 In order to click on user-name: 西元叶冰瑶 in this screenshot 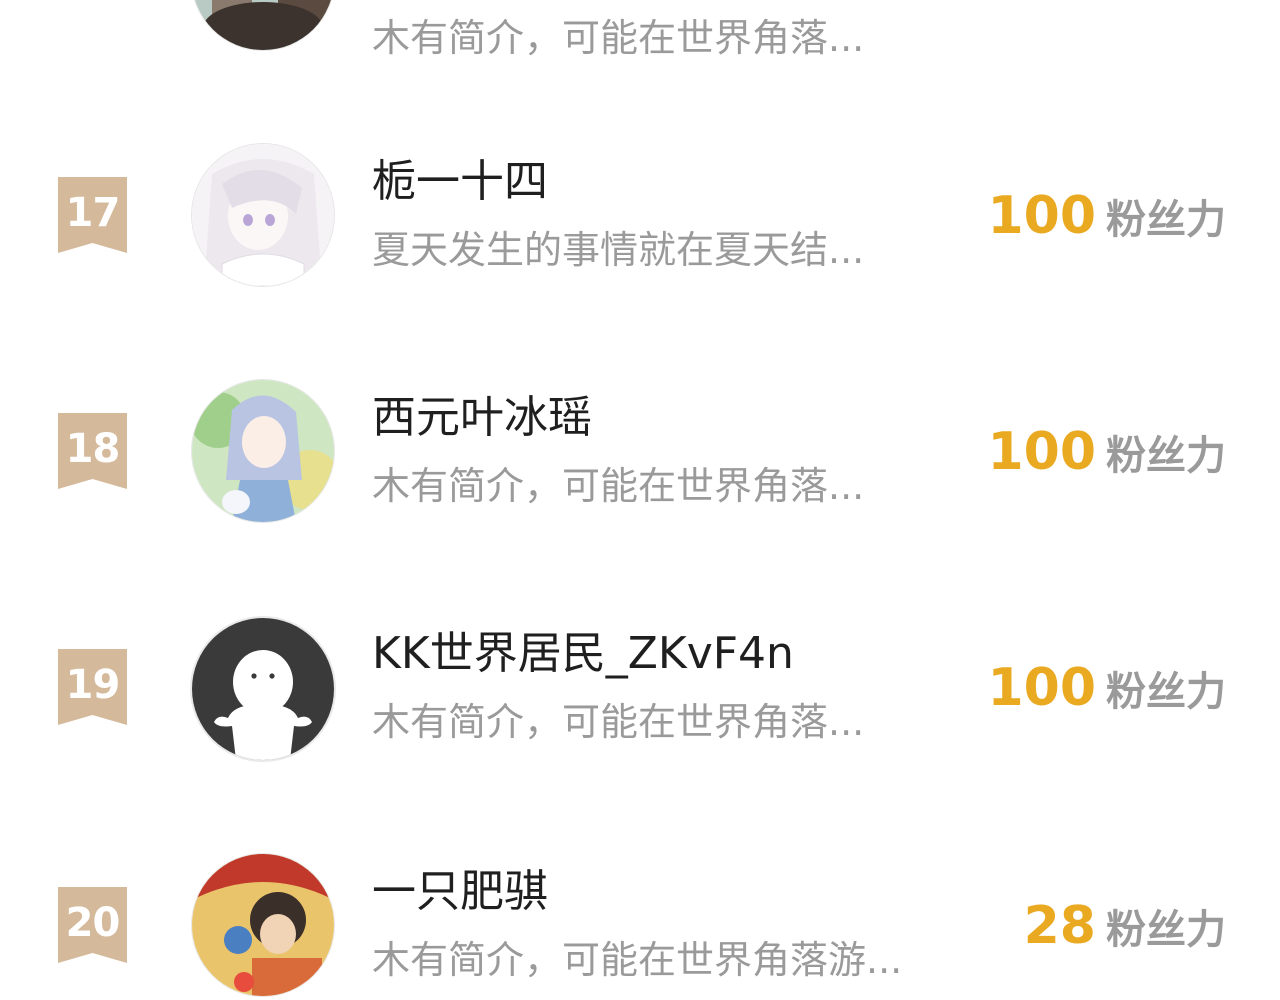, I will do `click(482, 418)`.